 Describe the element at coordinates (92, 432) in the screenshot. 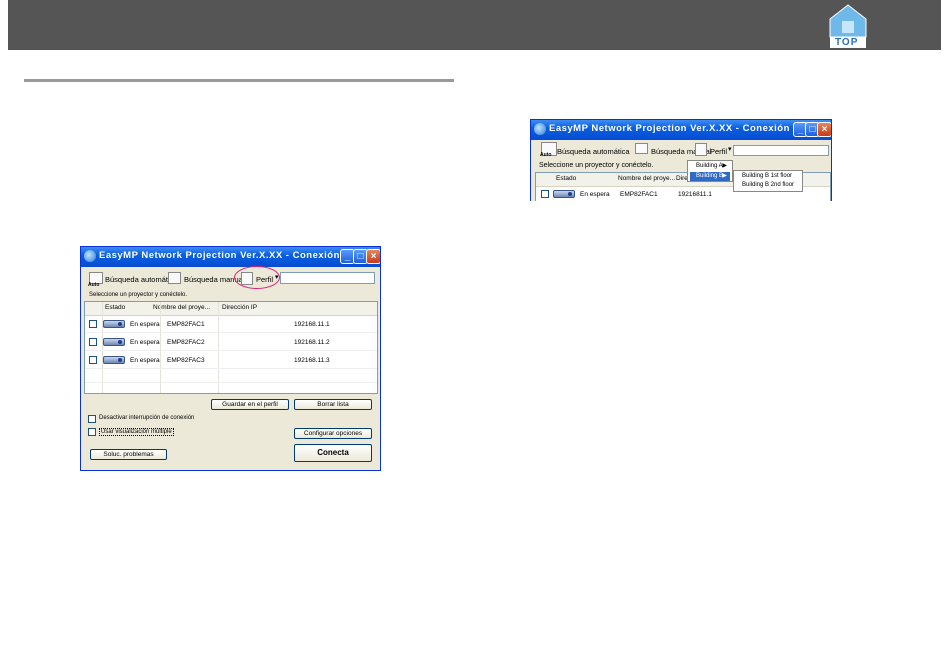

I see `multi-display-checkbox` at that location.